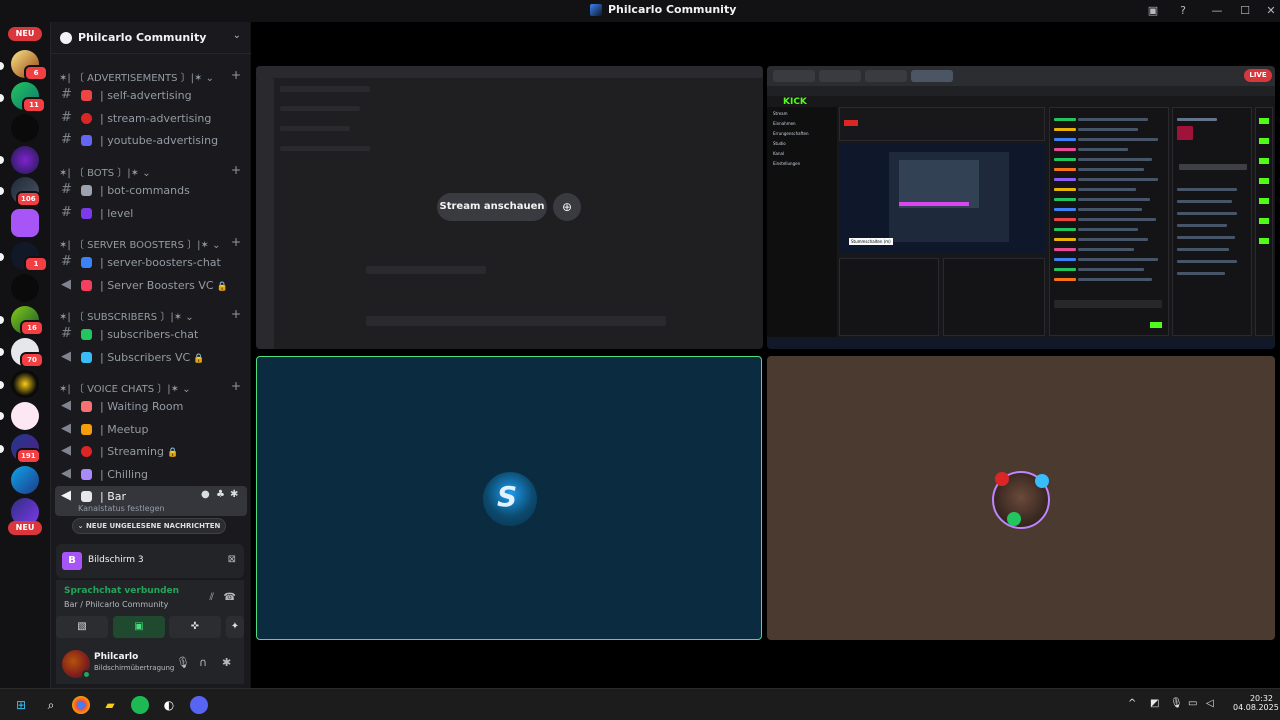  What do you see at coordinates (871, 241) in the screenshot?
I see `kick-tooltip: Stummschalten (m)` at bounding box center [871, 241].